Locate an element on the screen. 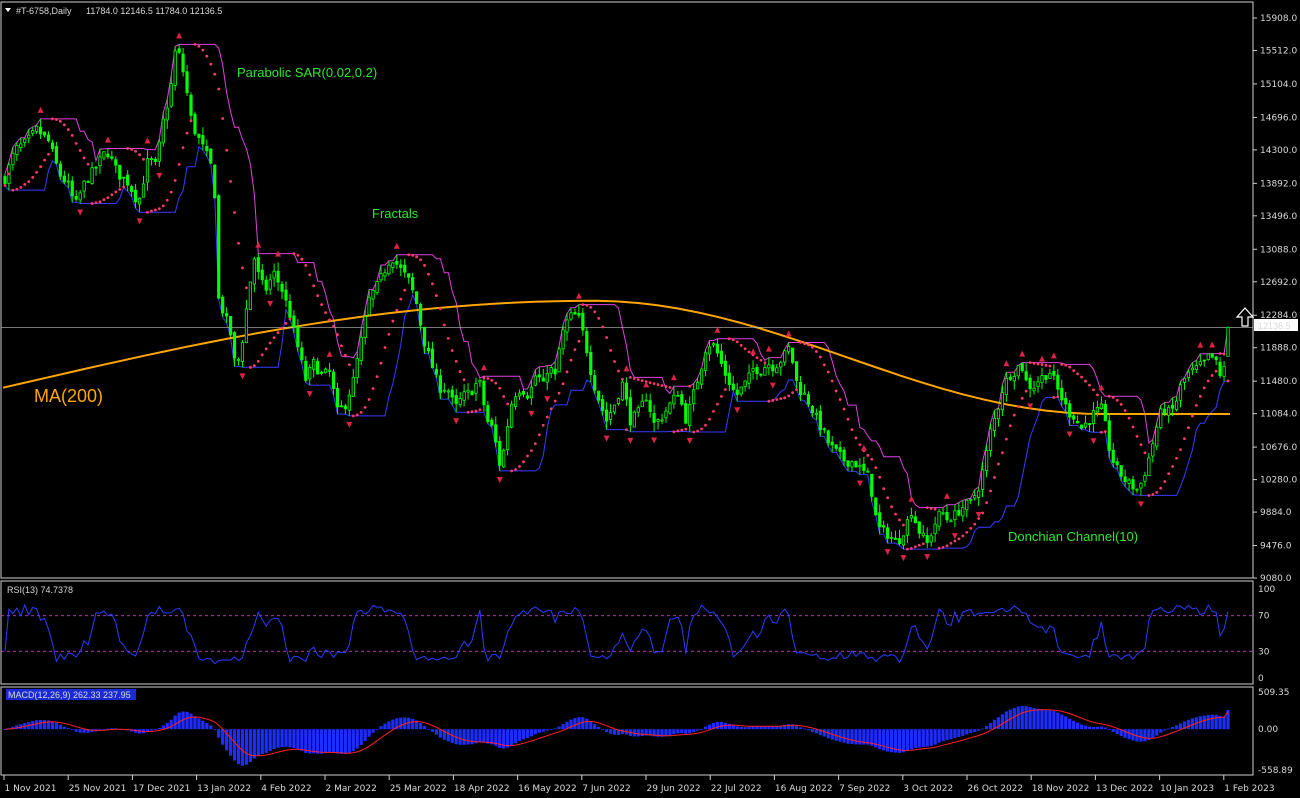 This screenshot has width=1300, height=798. macd-tick-label: -558.89 is located at coordinates (1275, 771).